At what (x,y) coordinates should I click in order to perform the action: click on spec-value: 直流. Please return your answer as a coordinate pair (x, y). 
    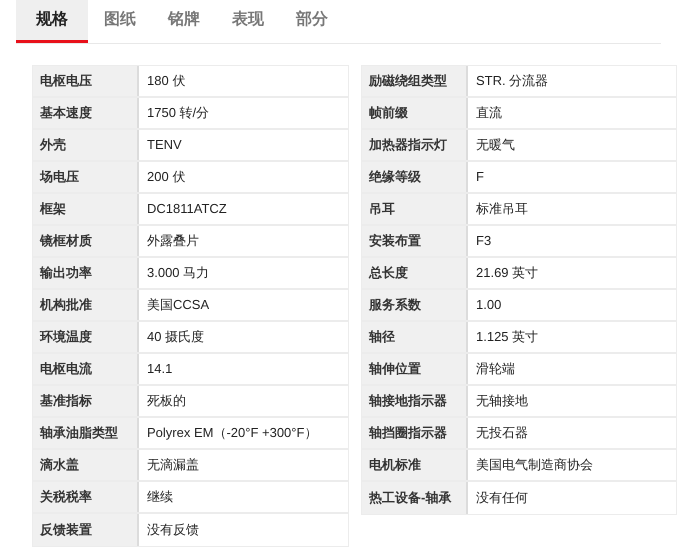
    Looking at the image, I should click on (489, 113).